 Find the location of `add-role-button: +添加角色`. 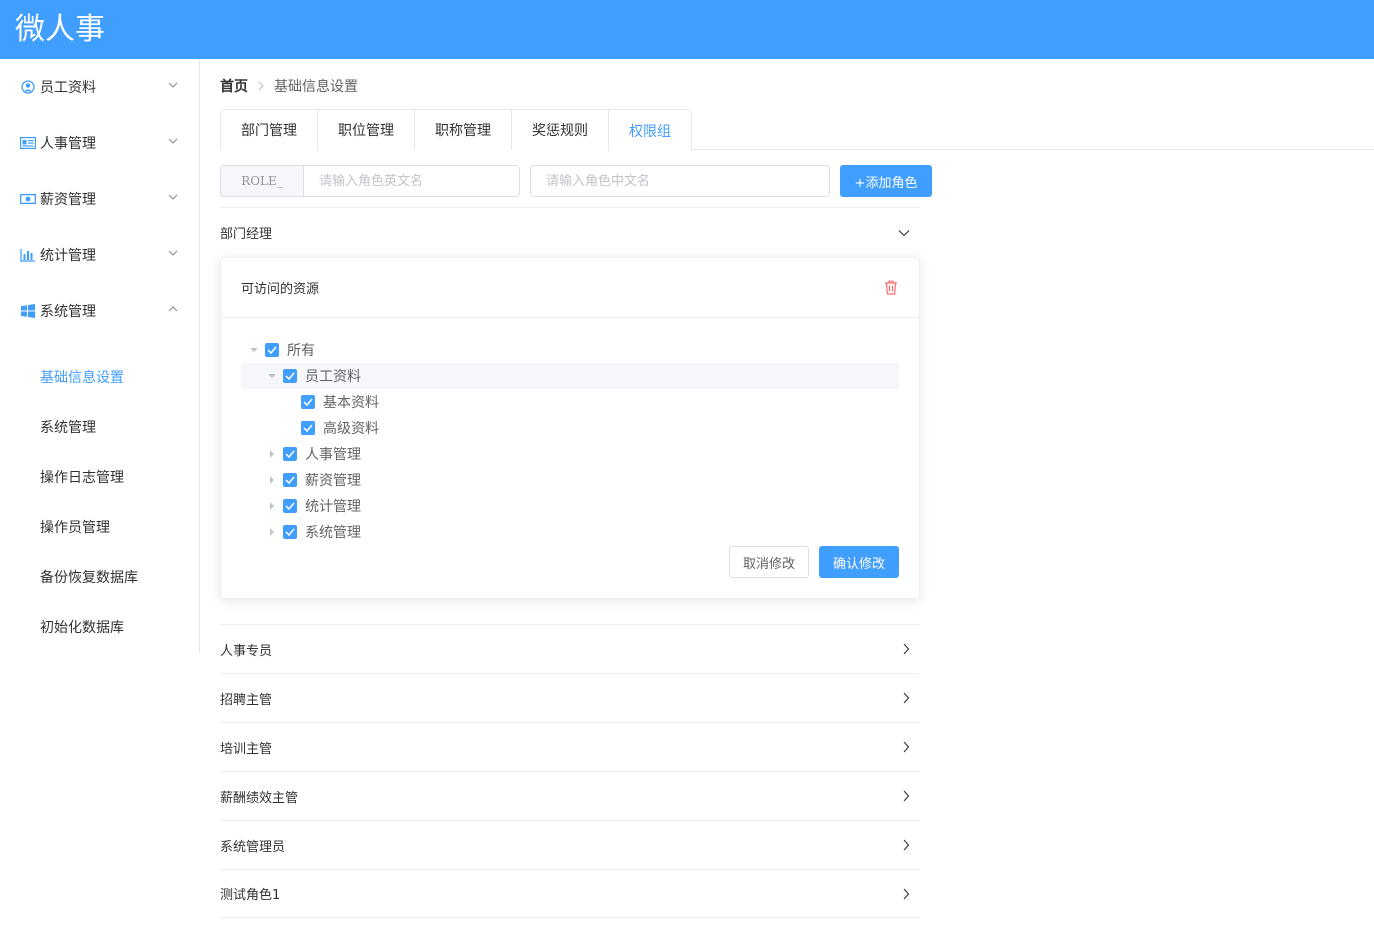

add-role-button: +添加角色 is located at coordinates (886, 181).